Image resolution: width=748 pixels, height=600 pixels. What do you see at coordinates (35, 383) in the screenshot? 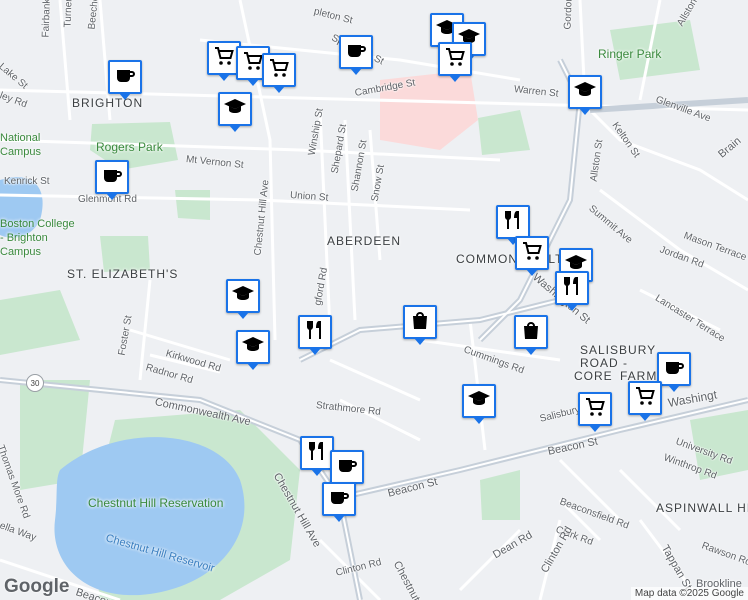
I see `route-shield: 30` at bounding box center [35, 383].